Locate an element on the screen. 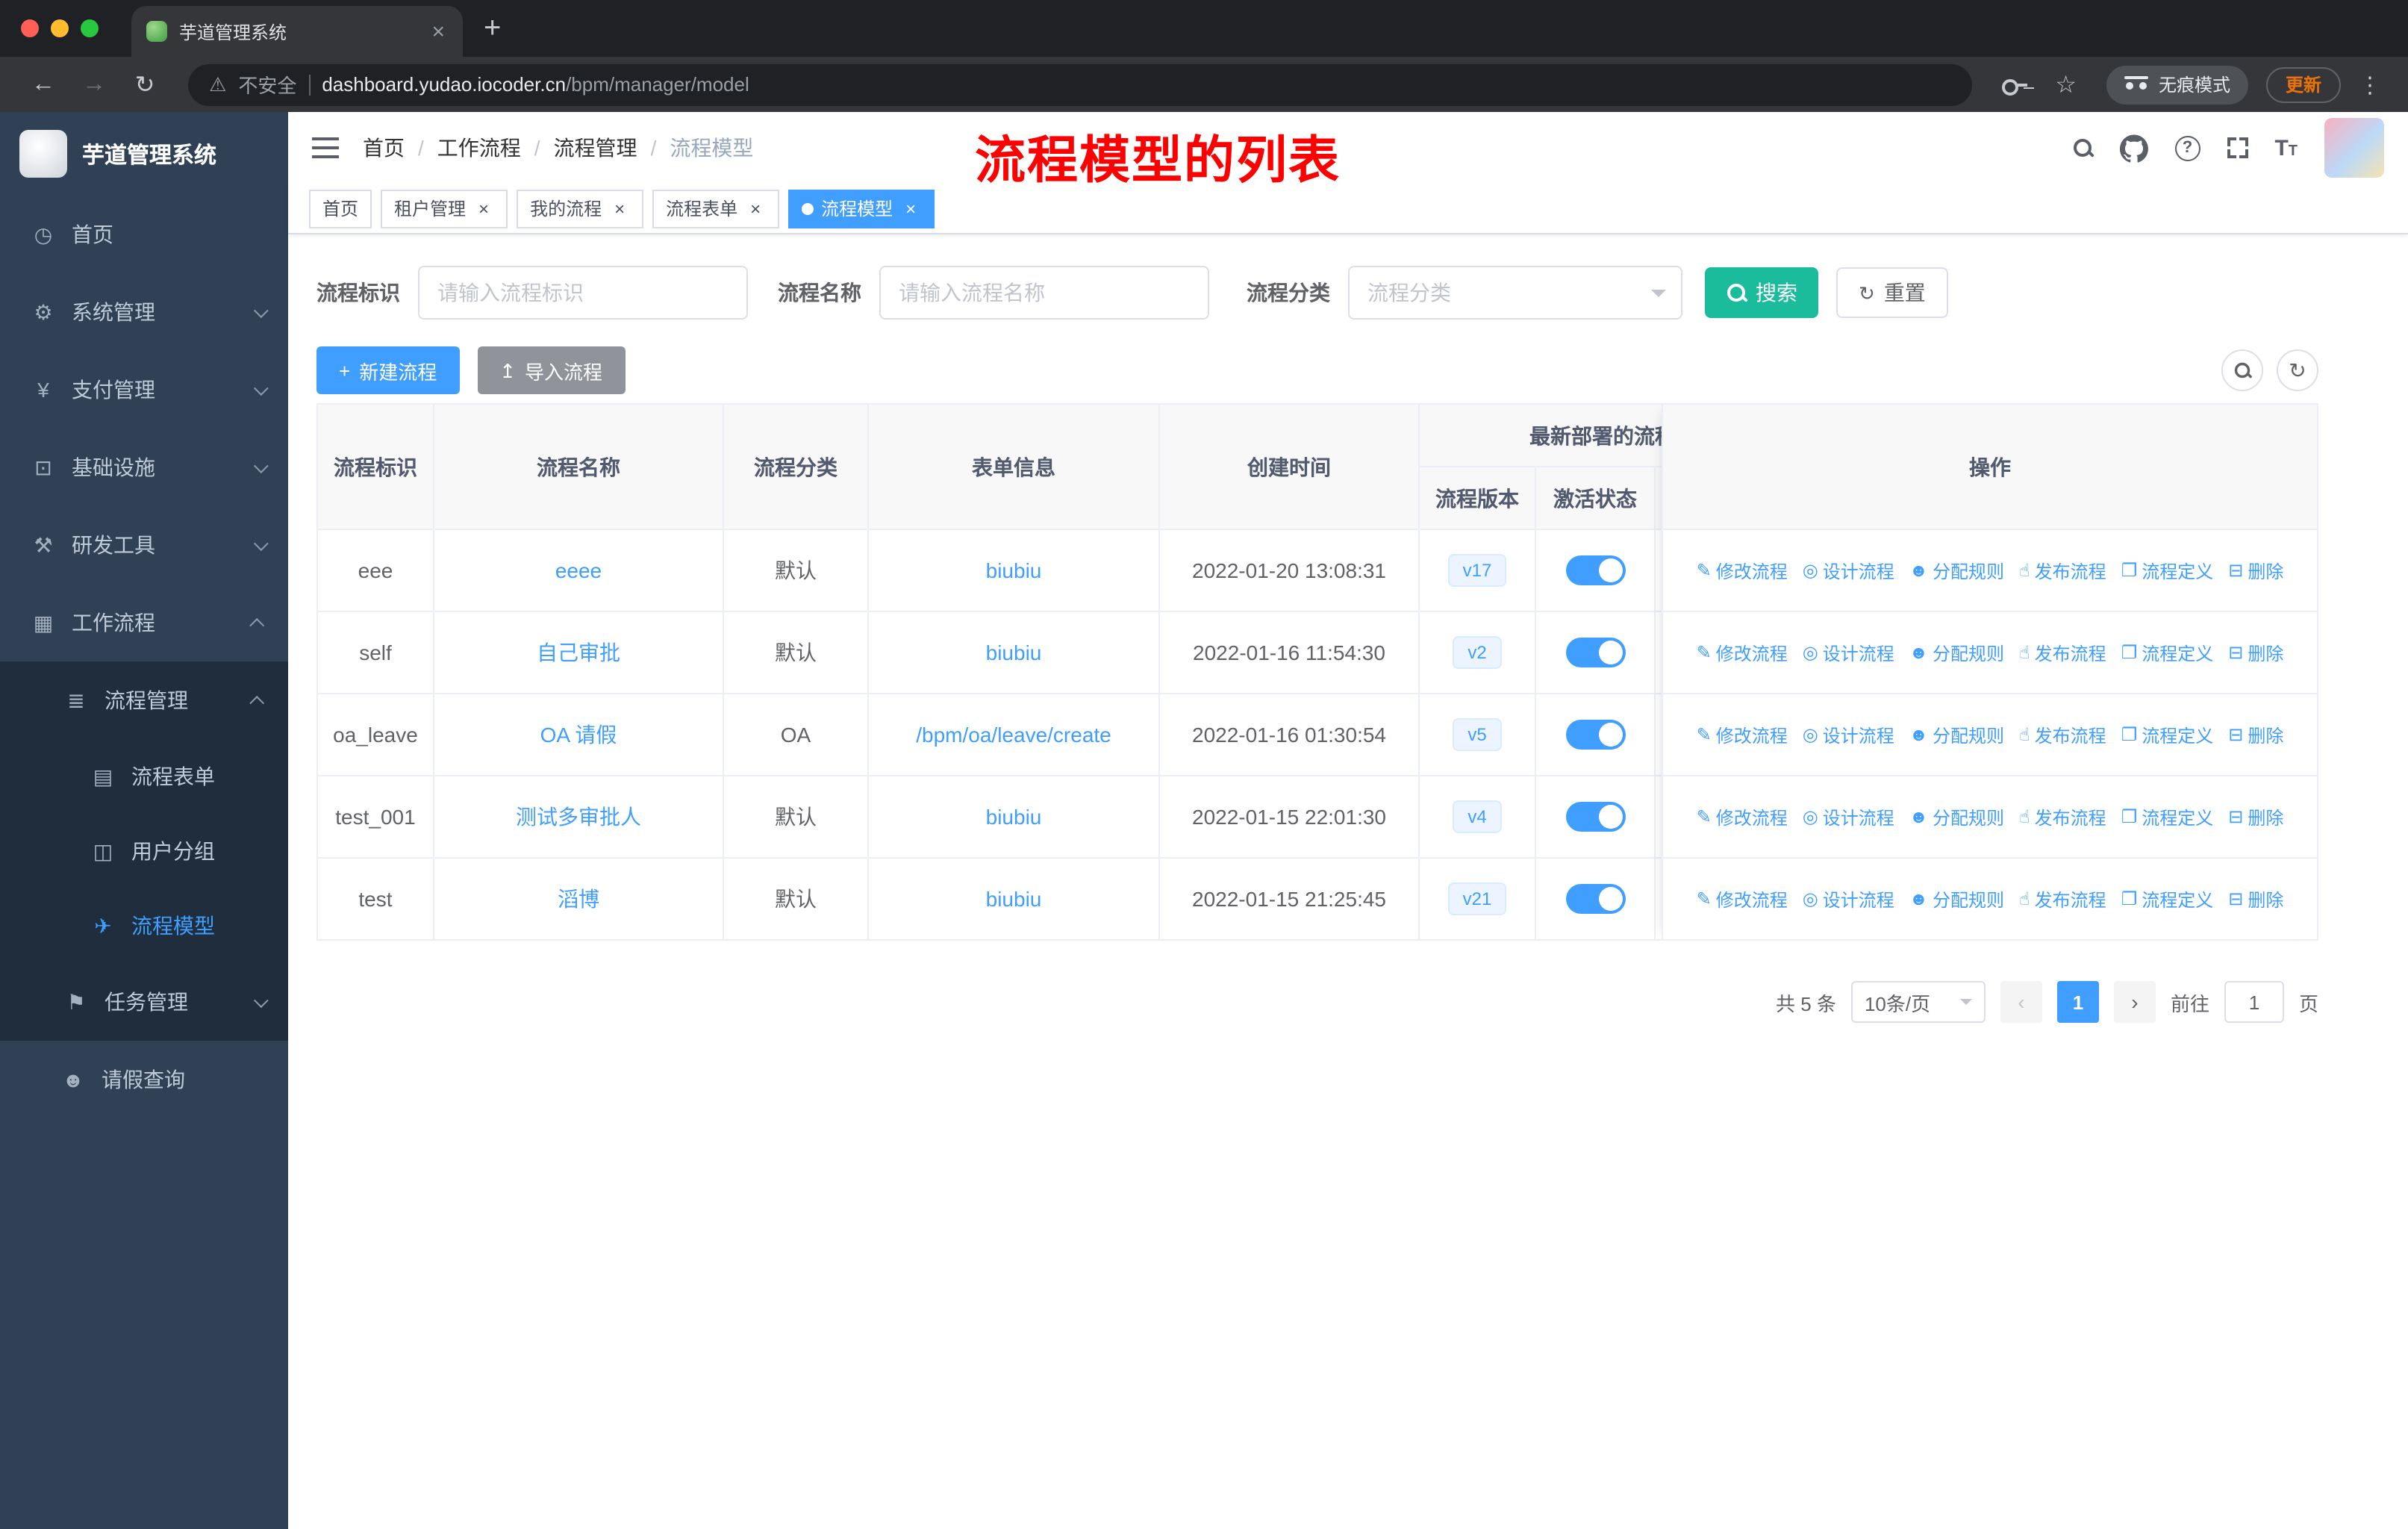 This screenshot has height=1529, width=2408. window-minimize-button is located at coordinates (60, 28).